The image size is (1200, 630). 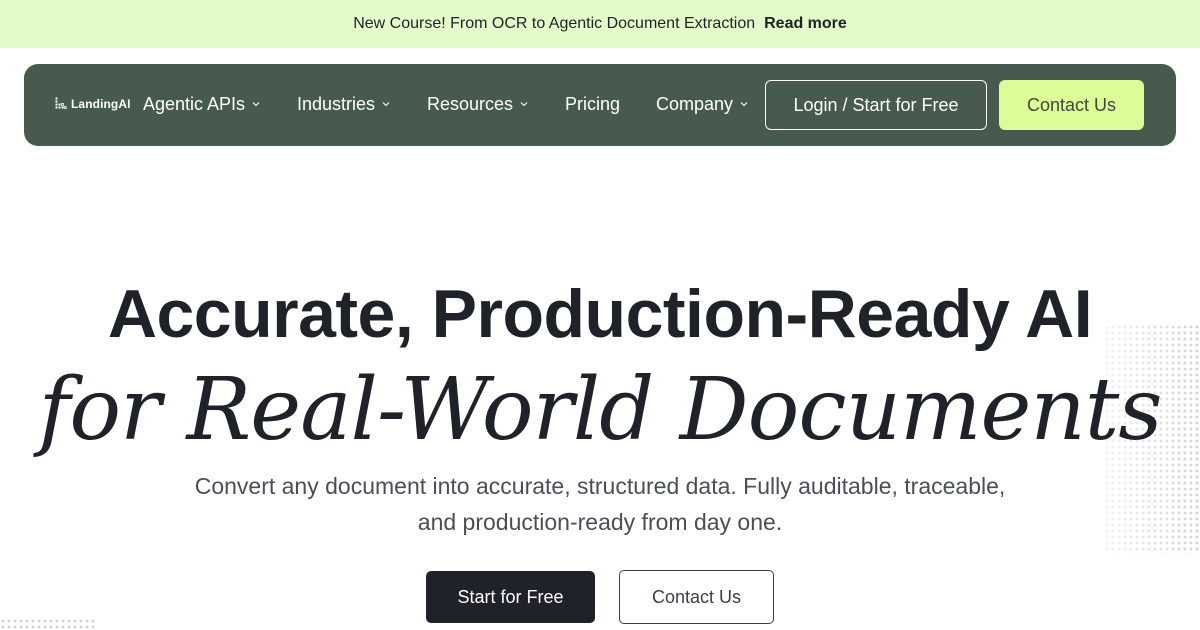 I want to click on read-more-link: Read more, so click(x=805, y=24).